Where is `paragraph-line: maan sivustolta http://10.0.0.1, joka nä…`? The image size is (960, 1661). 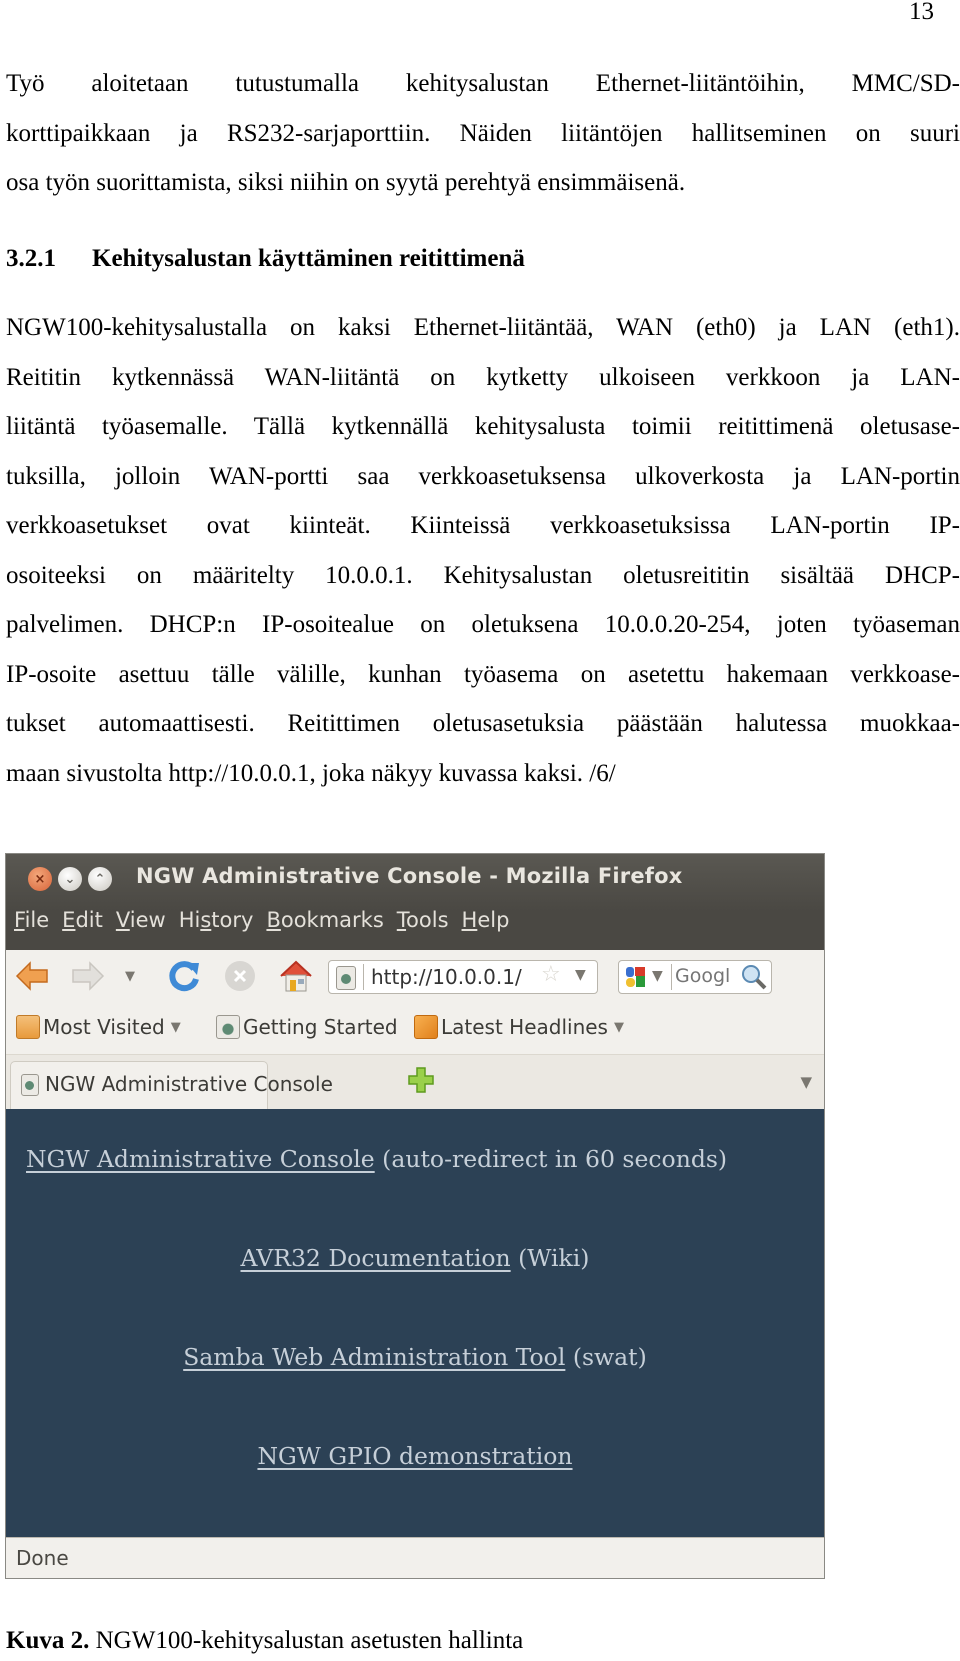
paragraph-line: maan sivustolta http://10.0.0.1, joka nä… is located at coordinates (311, 773).